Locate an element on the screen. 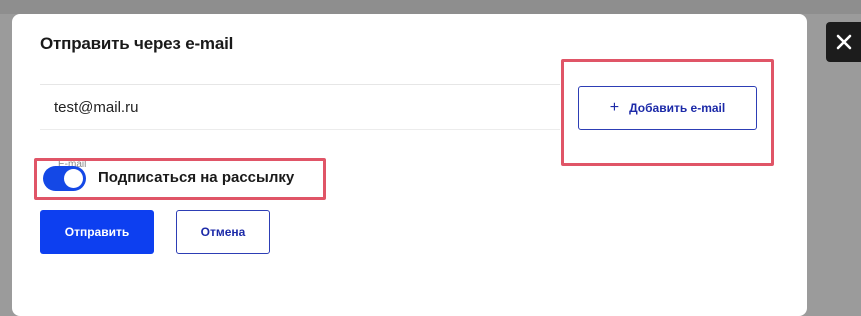 This screenshot has height=316, width=861. subscribe-toggle-label: Подписаться на рассылку is located at coordinates (196, 177).